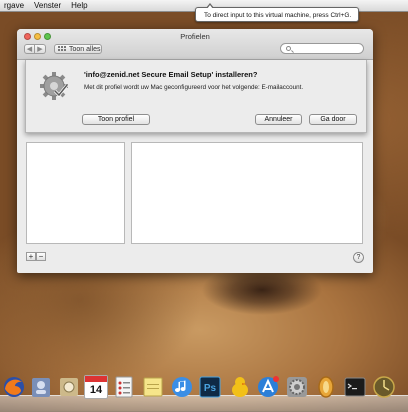  I want to click on profiles-list, so click(75, 193).